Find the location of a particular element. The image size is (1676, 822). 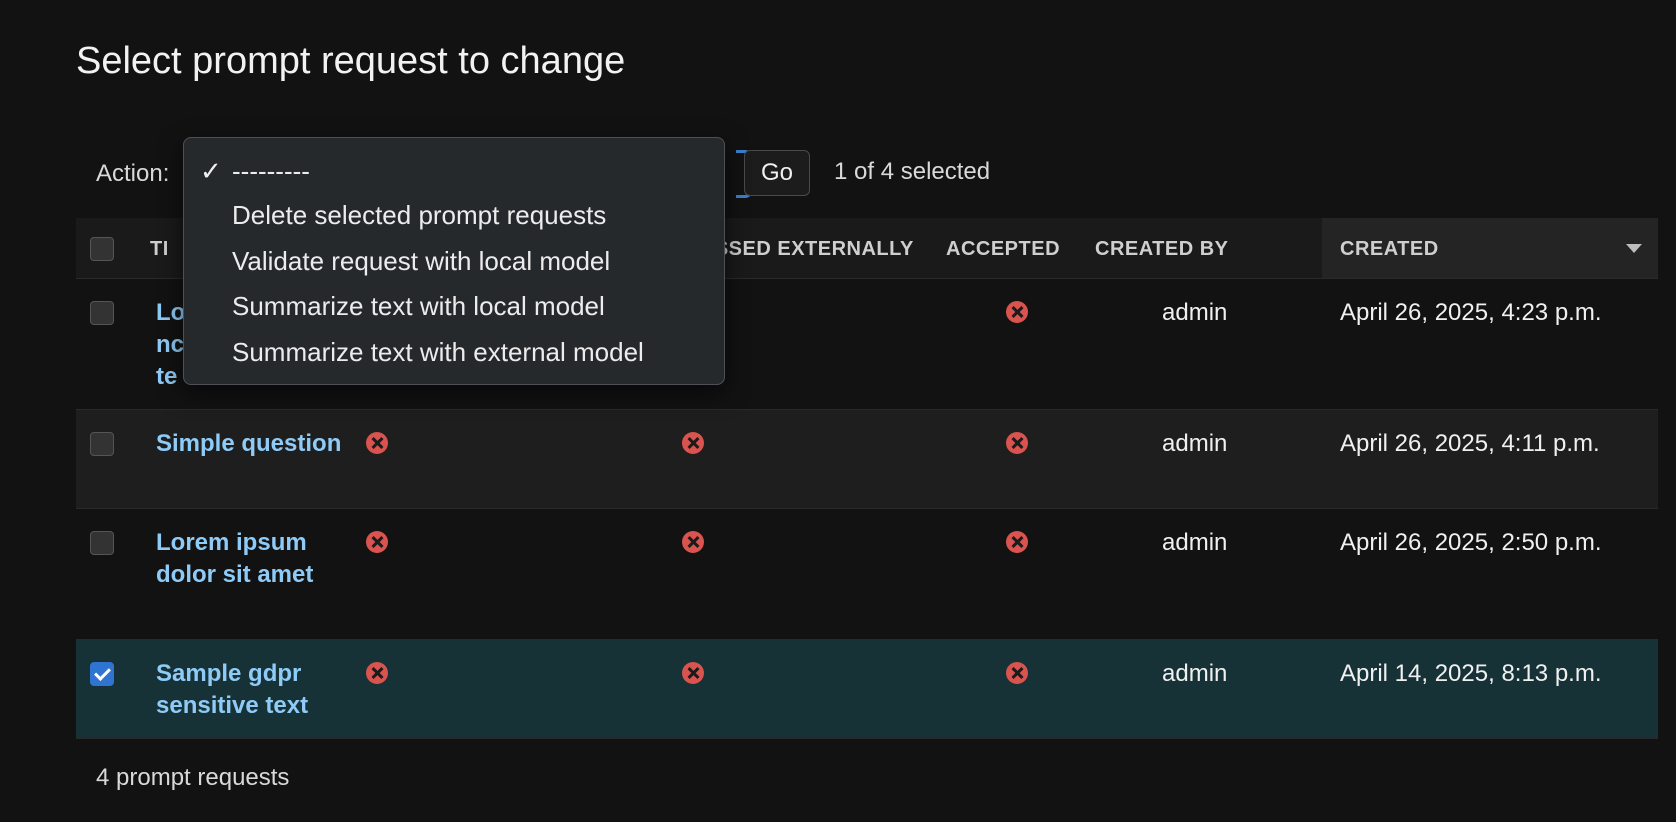

row-title-fragment: te is located at coordinates (167, 376).